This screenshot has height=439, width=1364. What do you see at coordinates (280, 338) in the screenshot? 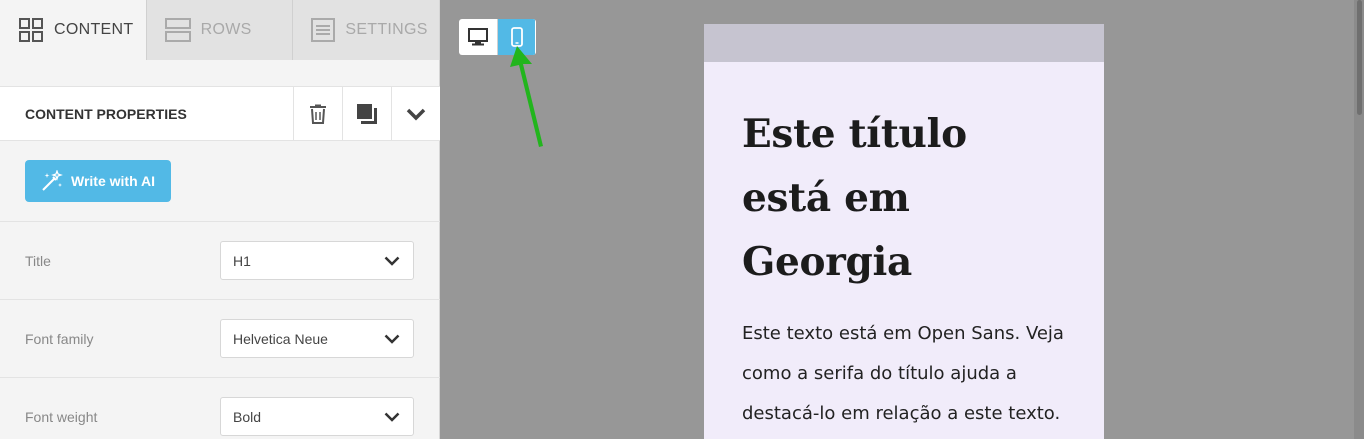
I see `select-value: Helvetica Neue` at bounding box center [280, 338].